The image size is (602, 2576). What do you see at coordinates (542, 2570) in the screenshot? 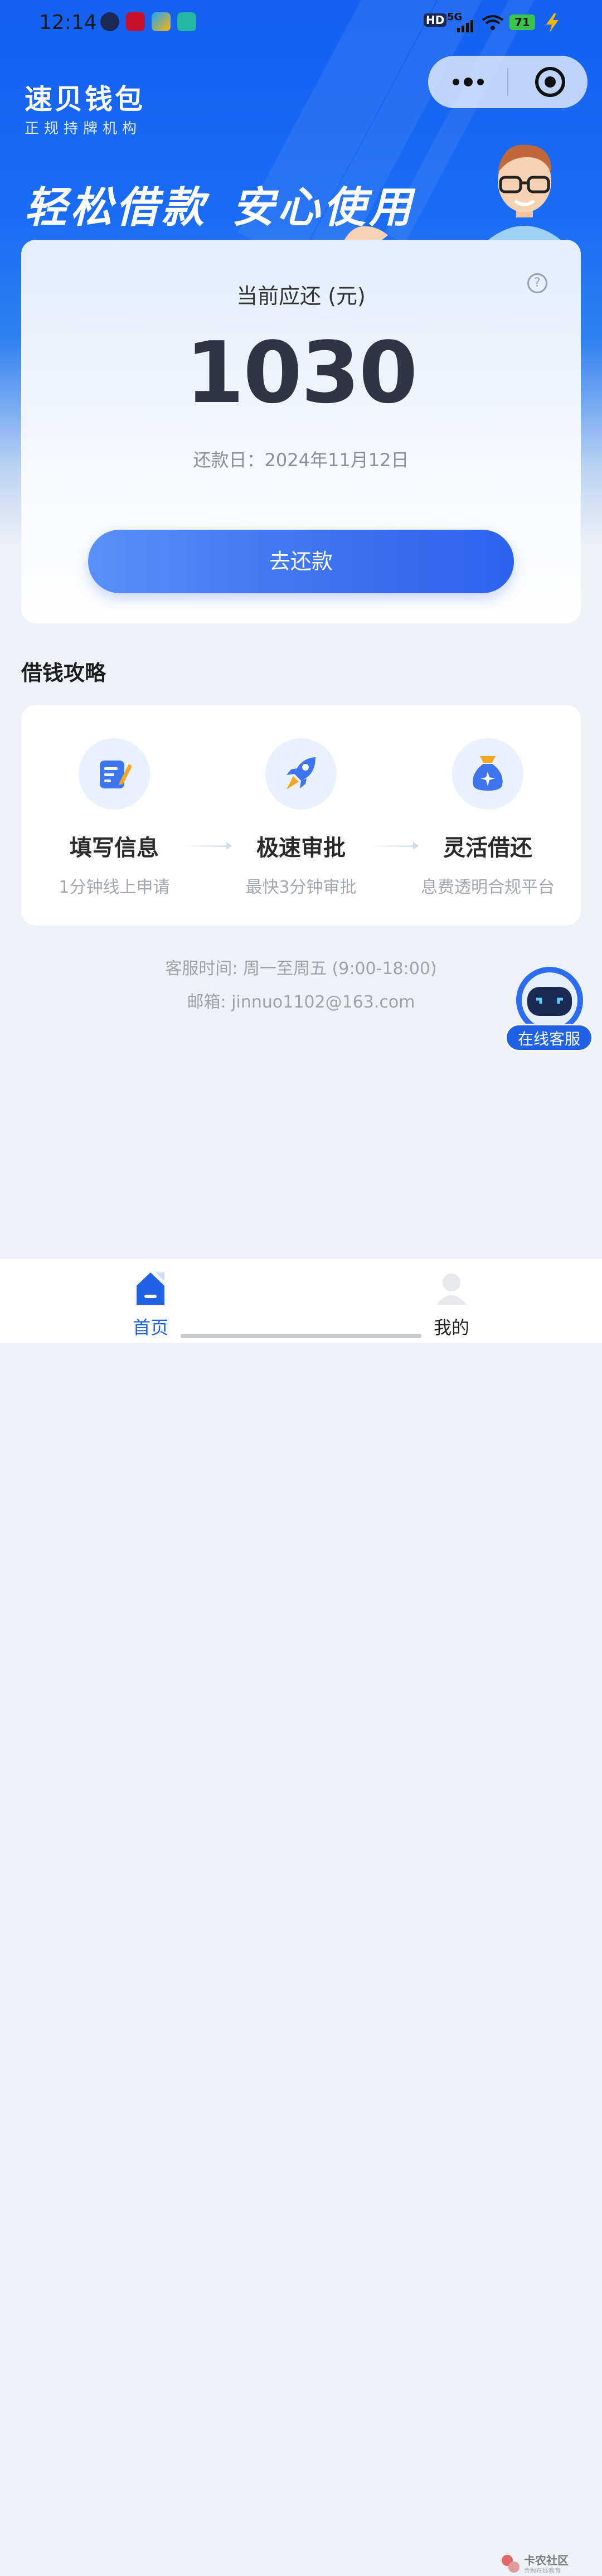
I see `watermark-subtitle: 金融在线教育` at bounding box center [542, 2570].